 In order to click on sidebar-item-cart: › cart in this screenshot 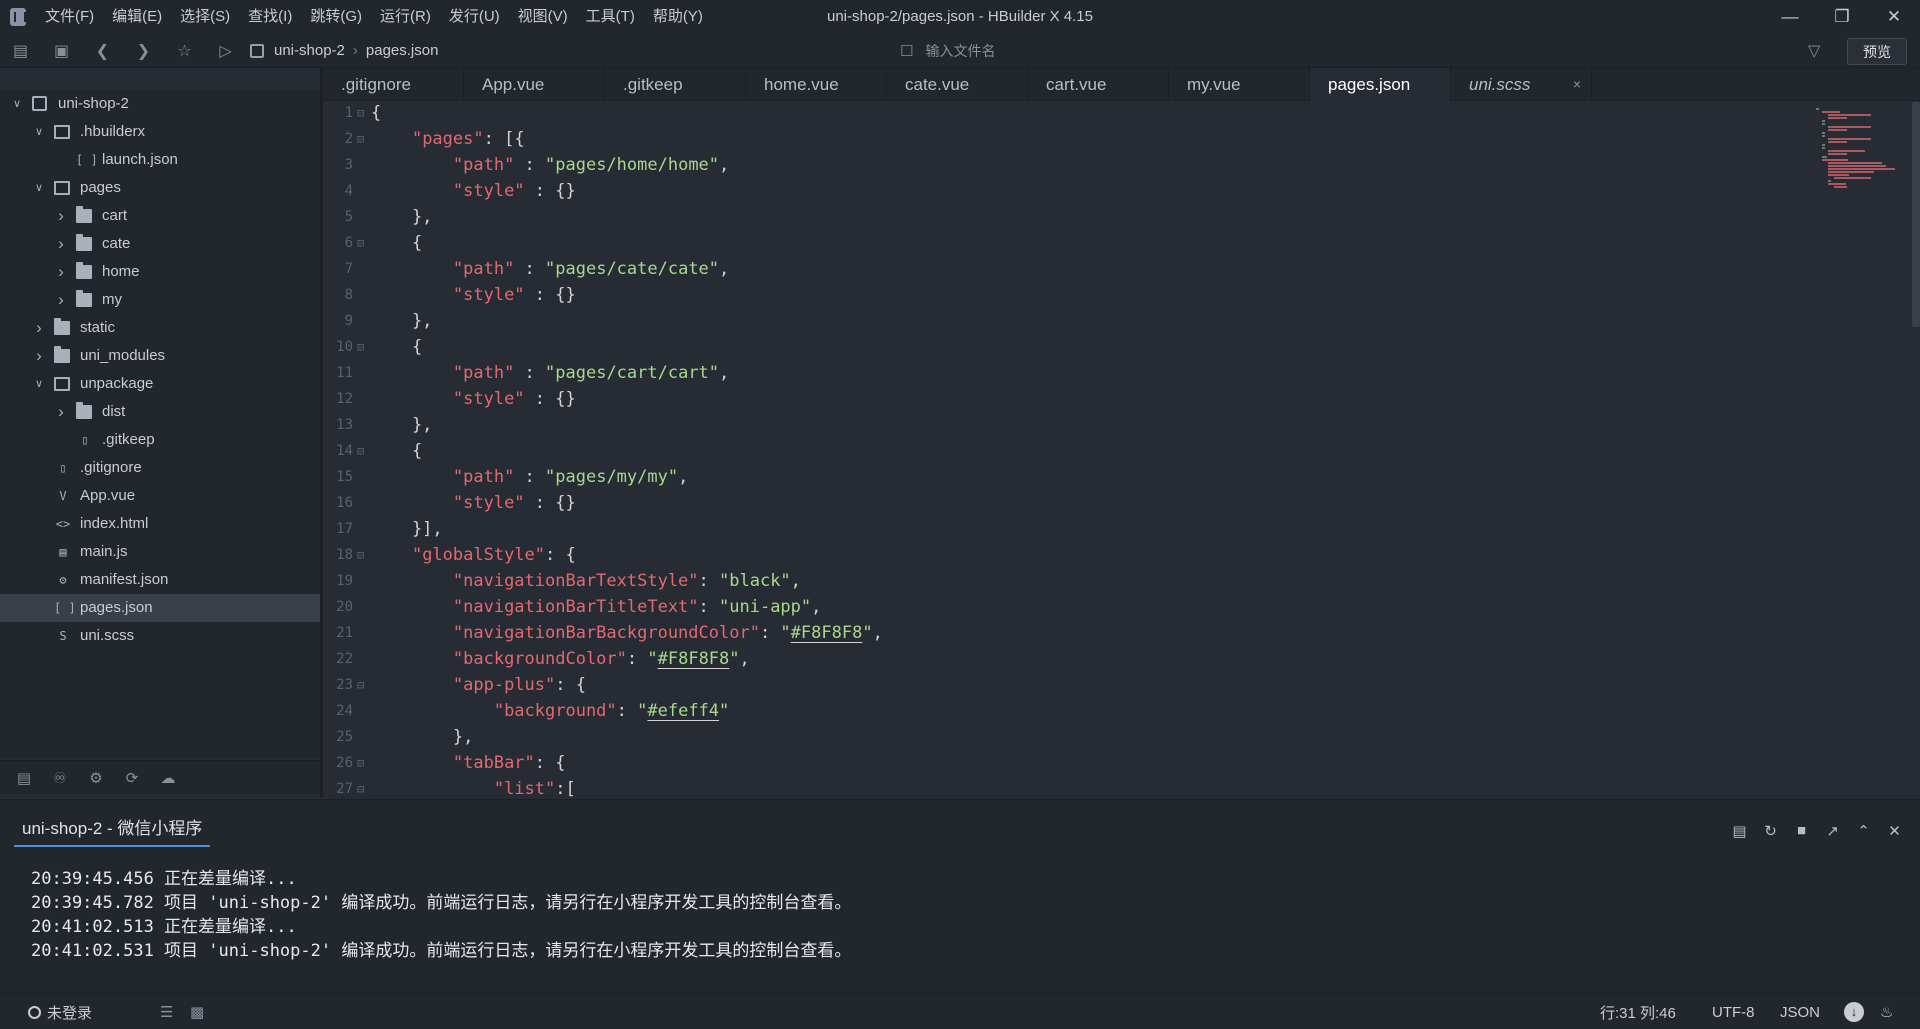, I will do `click(160, 216)`.